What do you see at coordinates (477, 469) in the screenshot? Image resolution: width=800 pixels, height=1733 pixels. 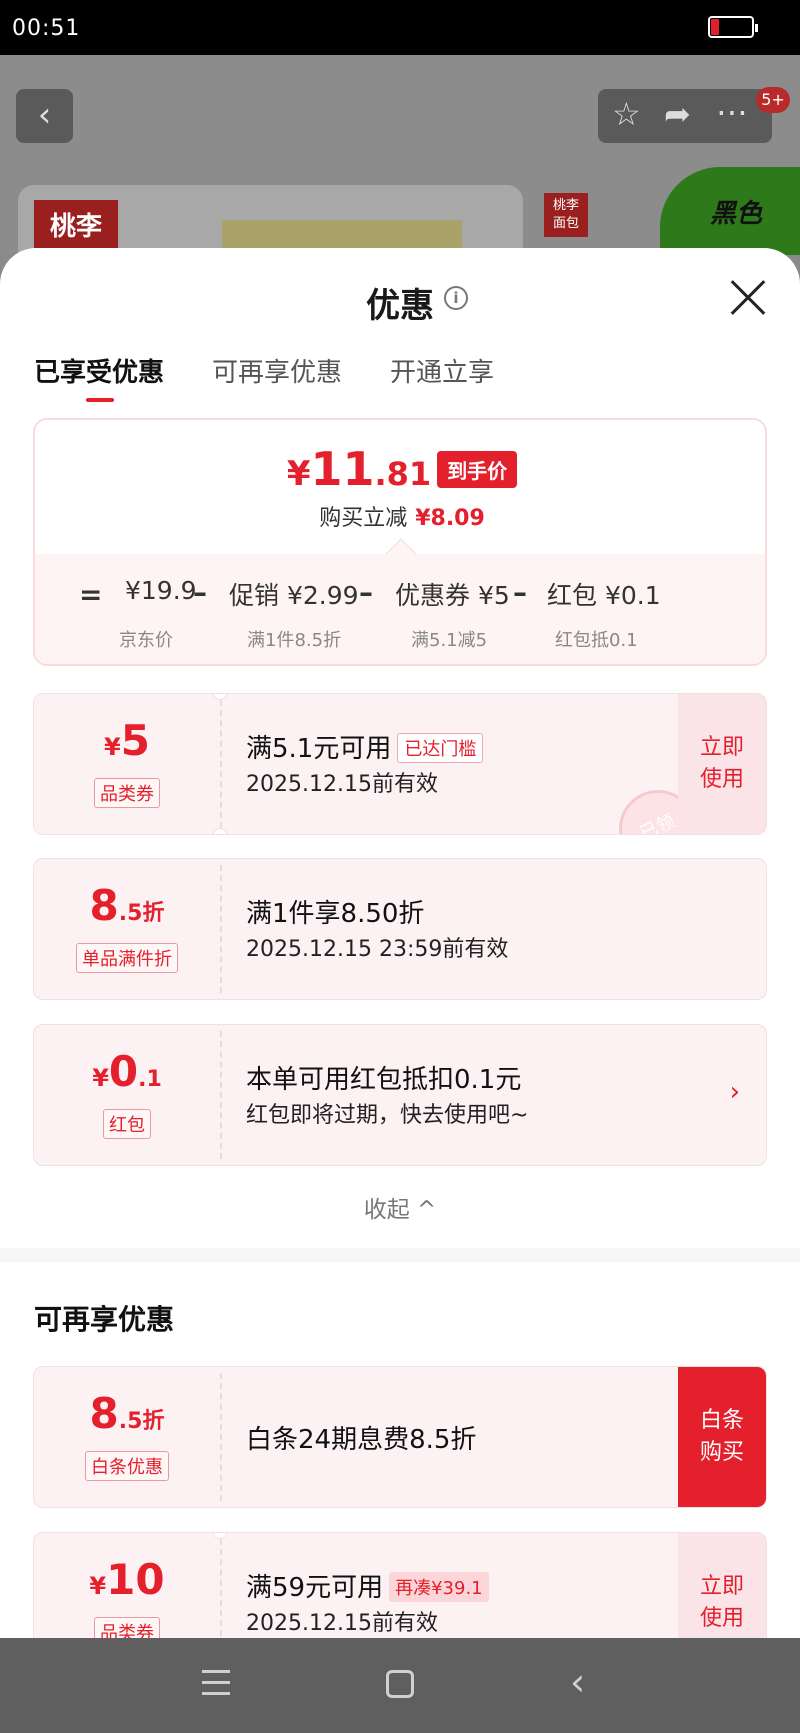 I see `price-tag: 到手价` at bounding box center [477, 469].